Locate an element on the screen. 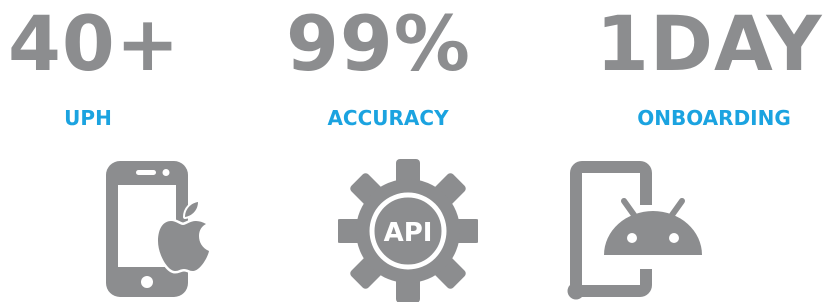 This screenshot has height=307, width=825. android-tablet-icon is located at coordinates (634, 230).